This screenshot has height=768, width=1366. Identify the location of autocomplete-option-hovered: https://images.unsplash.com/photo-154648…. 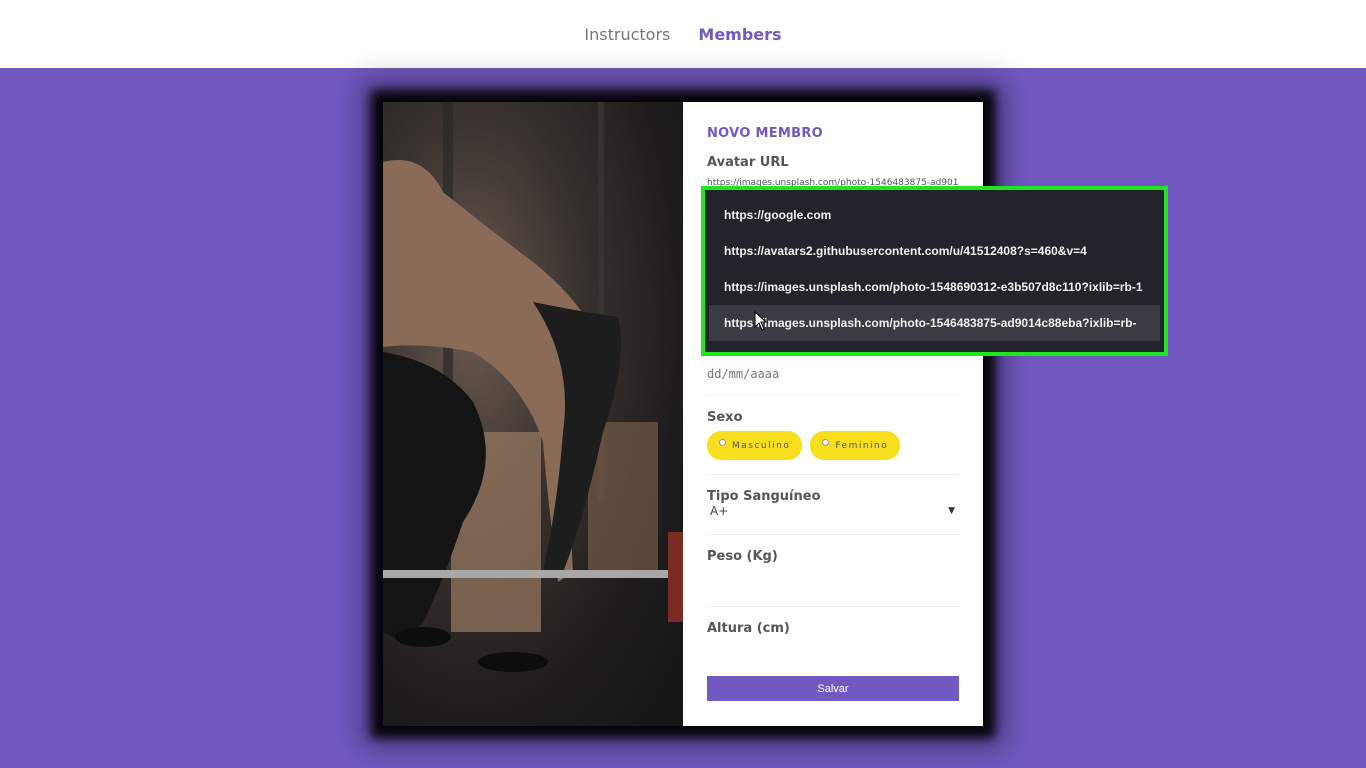
(934, 323).